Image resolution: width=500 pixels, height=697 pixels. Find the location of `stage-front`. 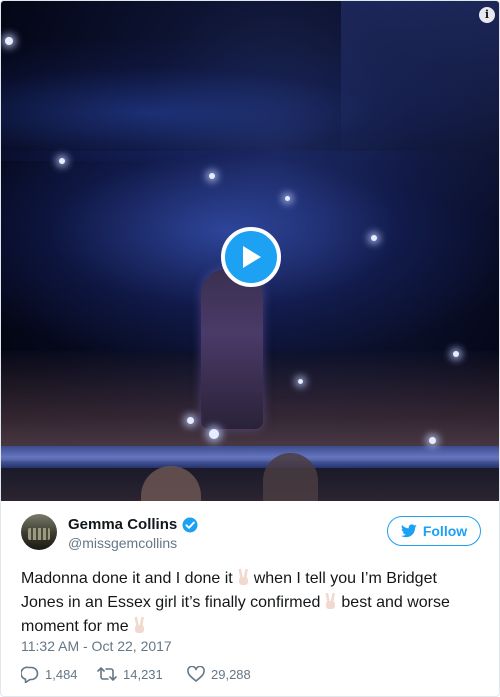

stage-front is located at coordinates (250, 484).